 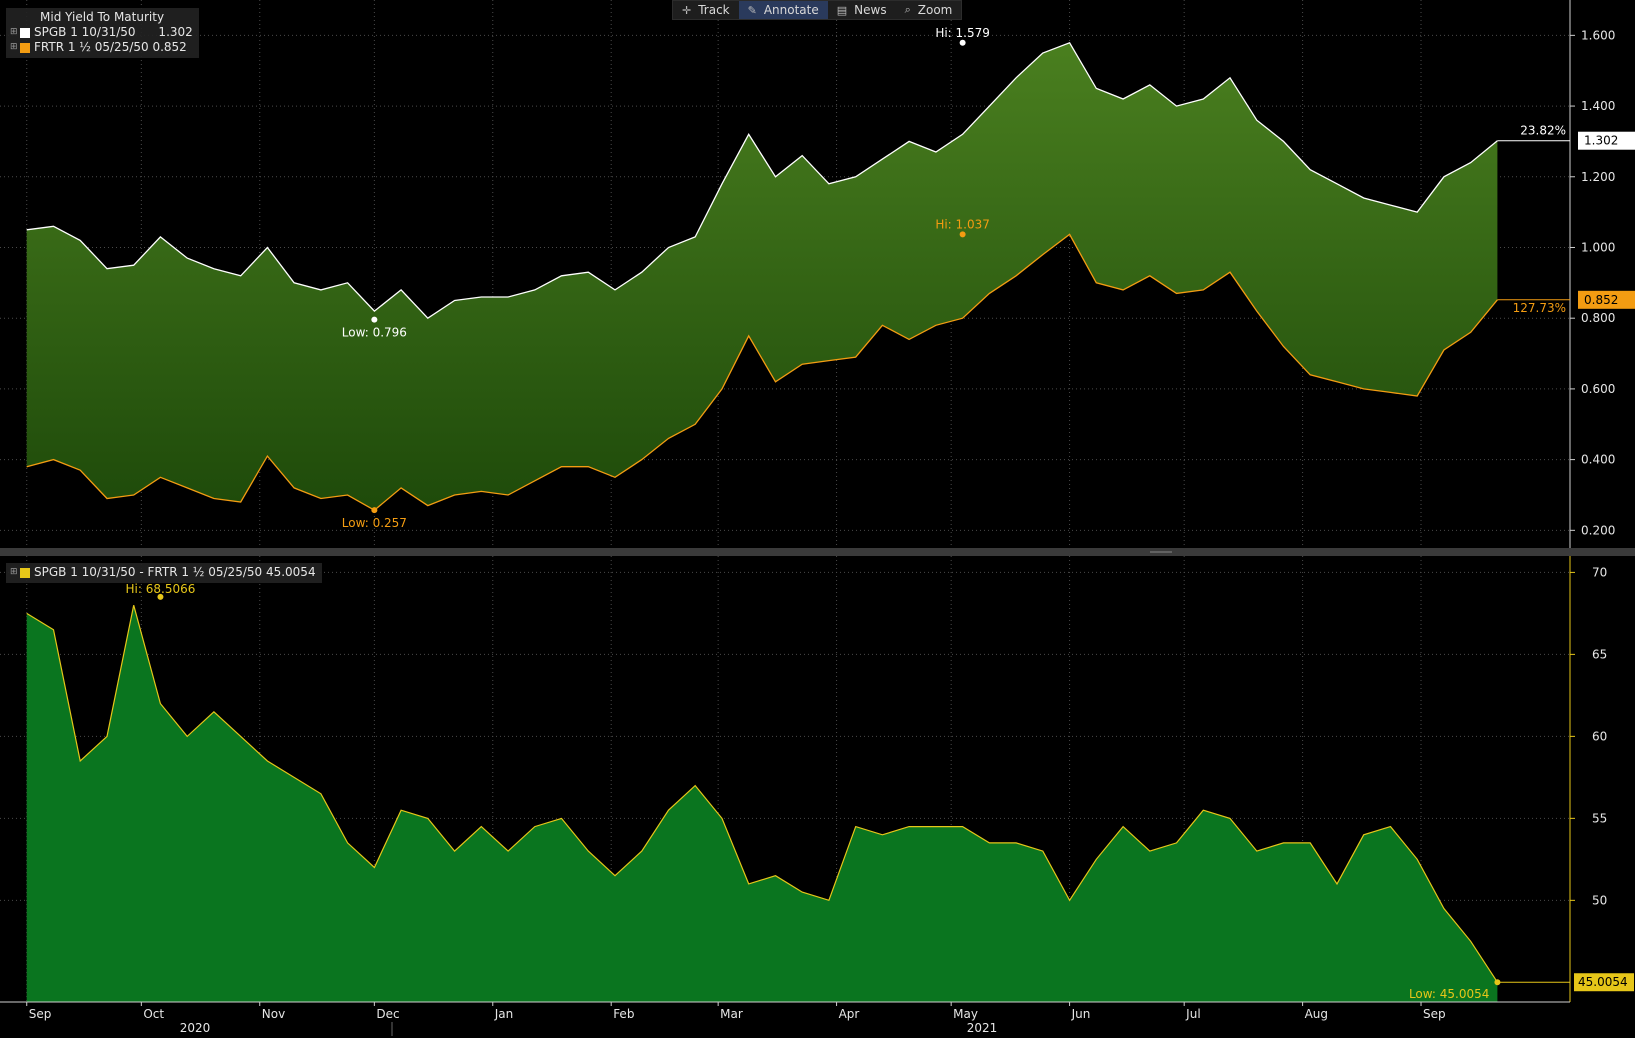 I want to click on legend-label-frtr: FRTR 1 ½ 05/25/50 0.852, so click(x=110, y=47).